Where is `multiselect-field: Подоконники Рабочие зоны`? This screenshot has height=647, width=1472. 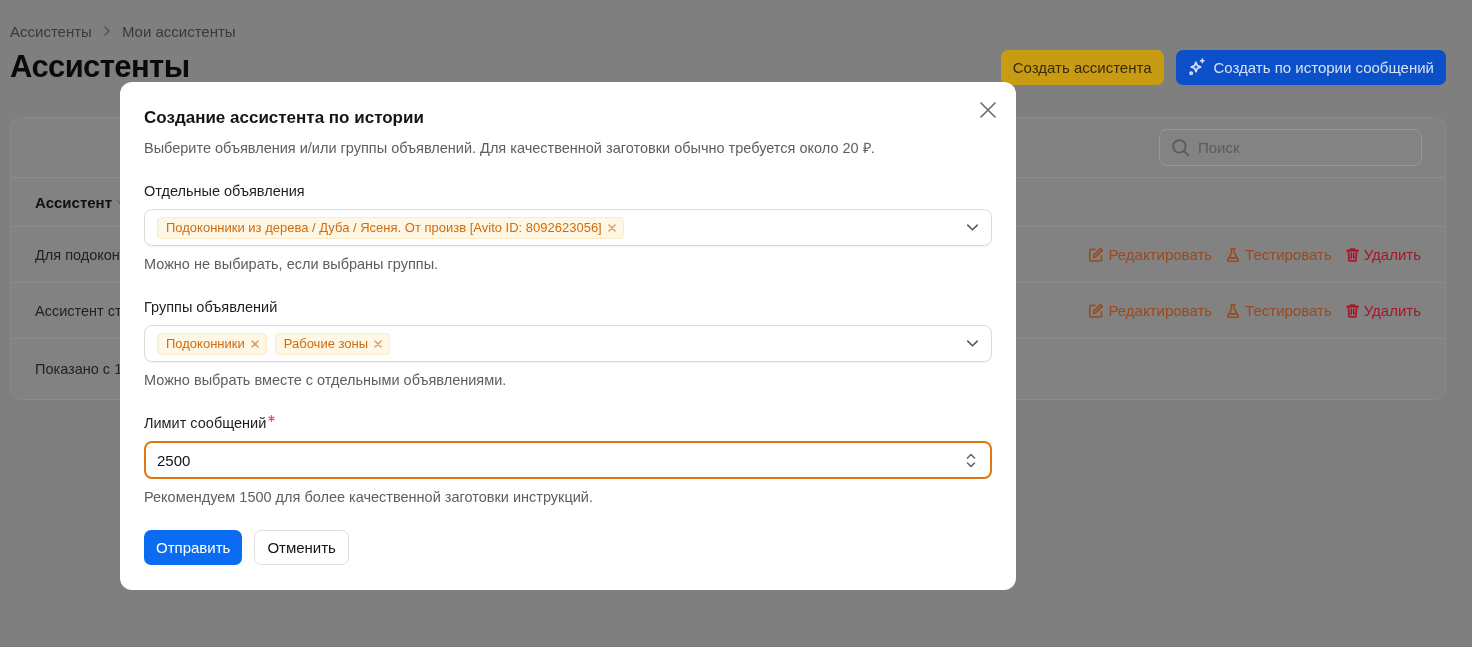
multiselect-field: Подоконники Рабочие зоны is located at coordinates (568, 343).